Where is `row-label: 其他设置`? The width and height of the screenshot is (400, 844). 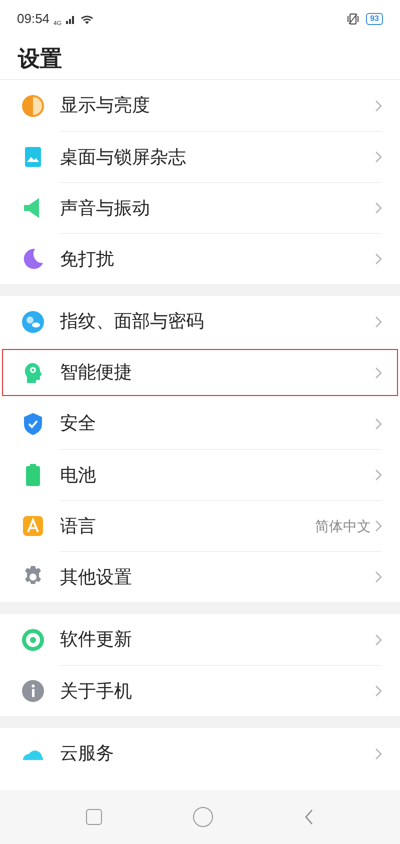
row-label: 其他设置 is located at coordinates (96, 577).